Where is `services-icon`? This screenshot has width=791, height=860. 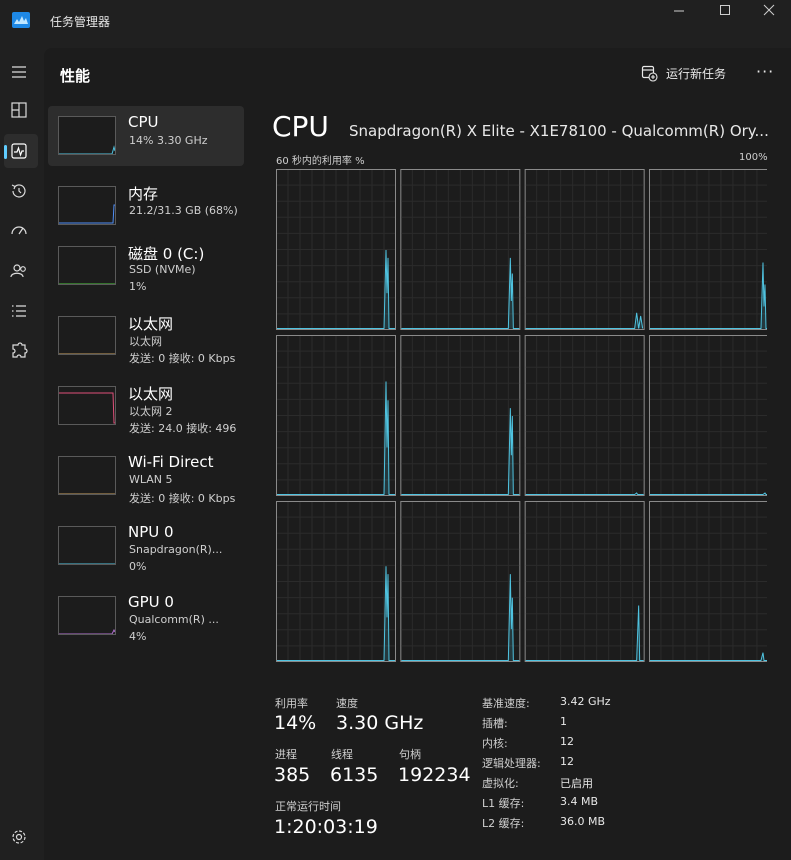 services-icon is located at coordinates (19, 351).